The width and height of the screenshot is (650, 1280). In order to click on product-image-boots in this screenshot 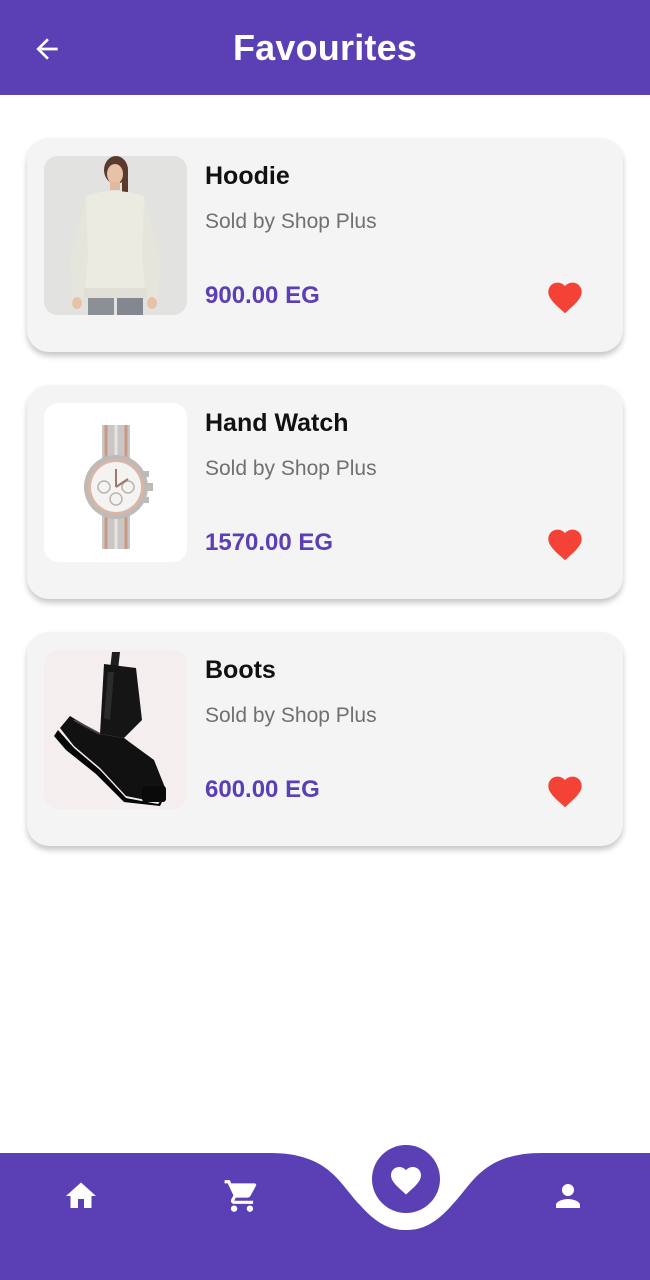, I will do `click(115, 729)`.